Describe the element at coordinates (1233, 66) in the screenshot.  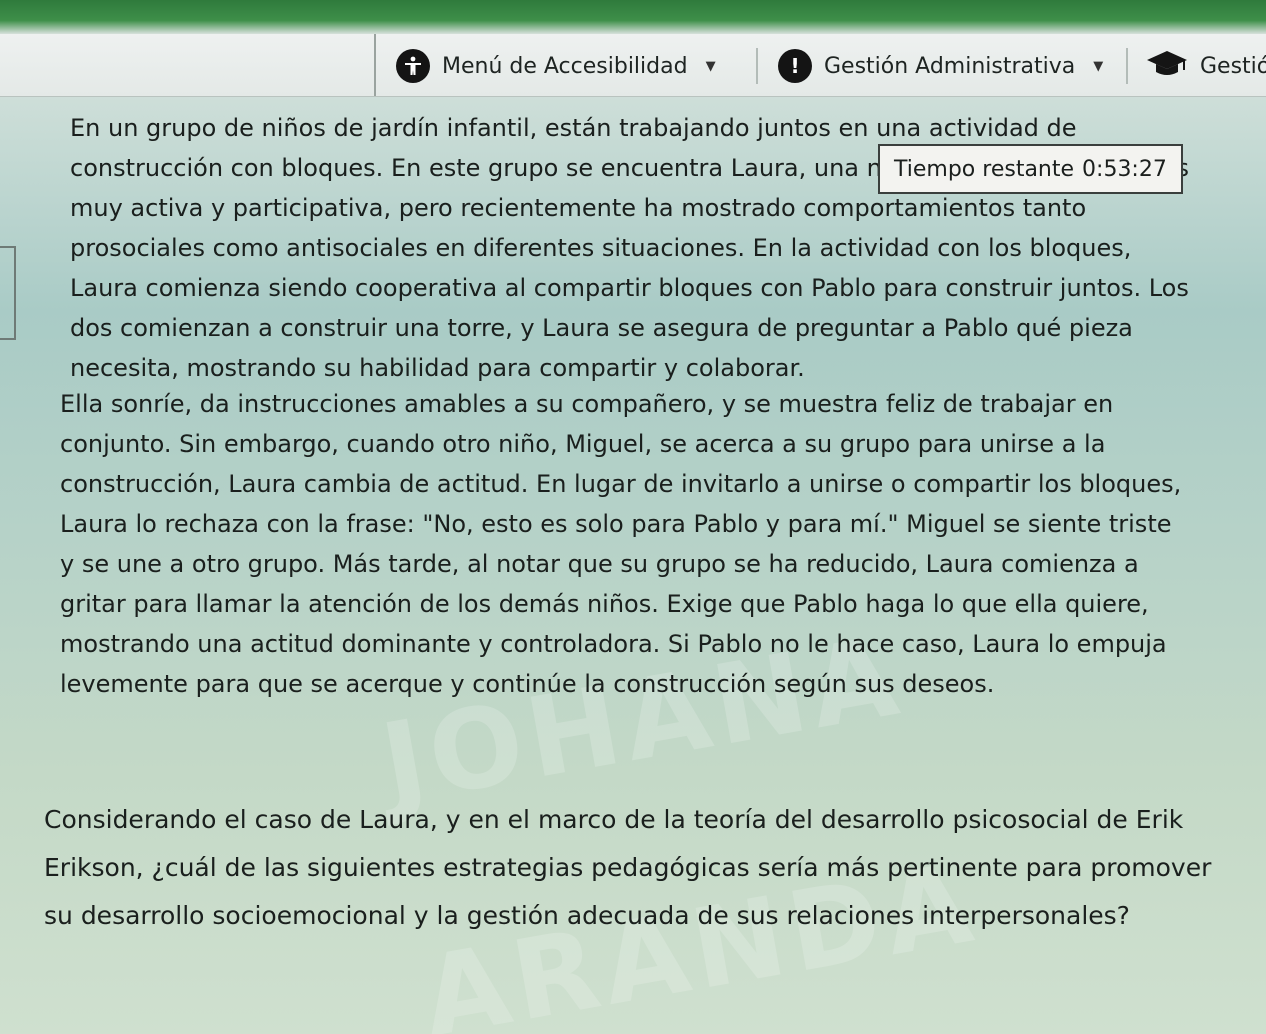
I see `academic-menu-label: Gestió` at that location.